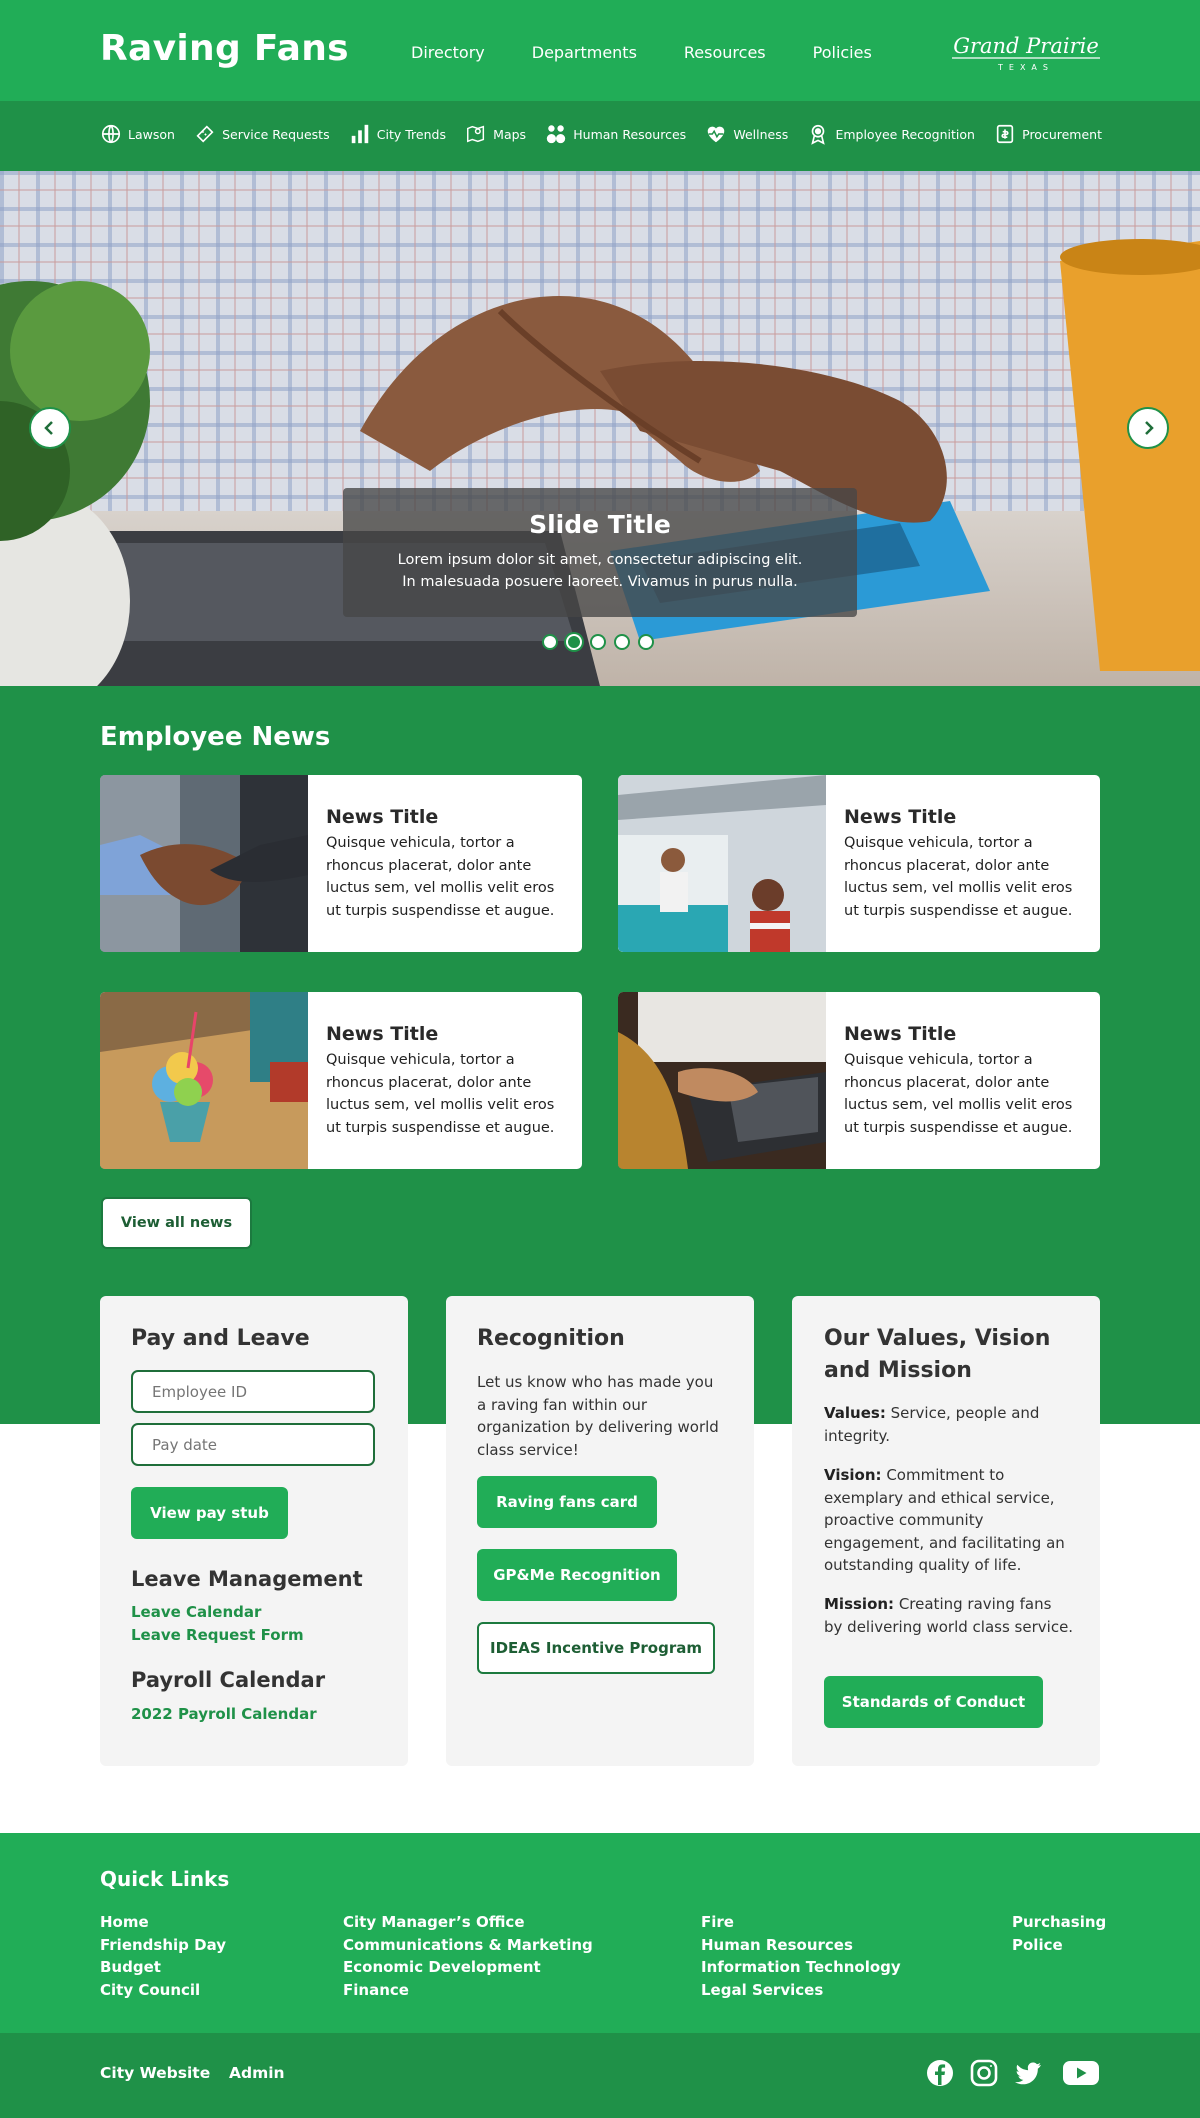 The image size is (1200, 2118). What do you see at coordinates (209, 1513) in the screenshot?
I see `view-pay-stub-button: View pay stub` at bounding box center [209, 1513].